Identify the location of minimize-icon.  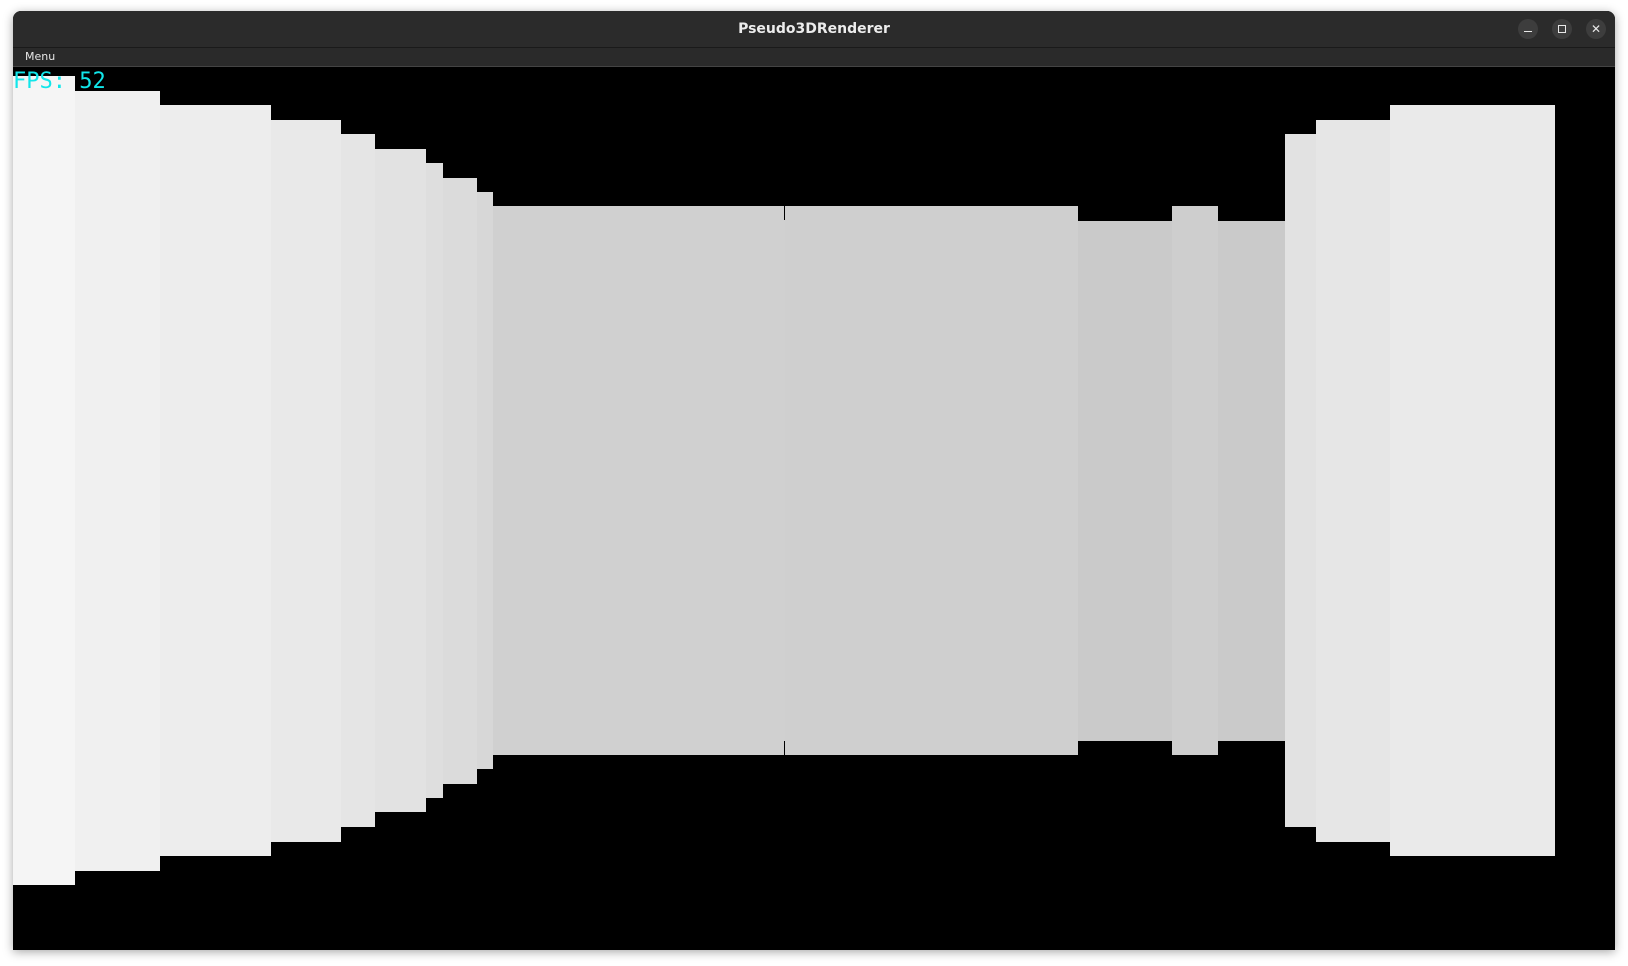
(1528, 31).